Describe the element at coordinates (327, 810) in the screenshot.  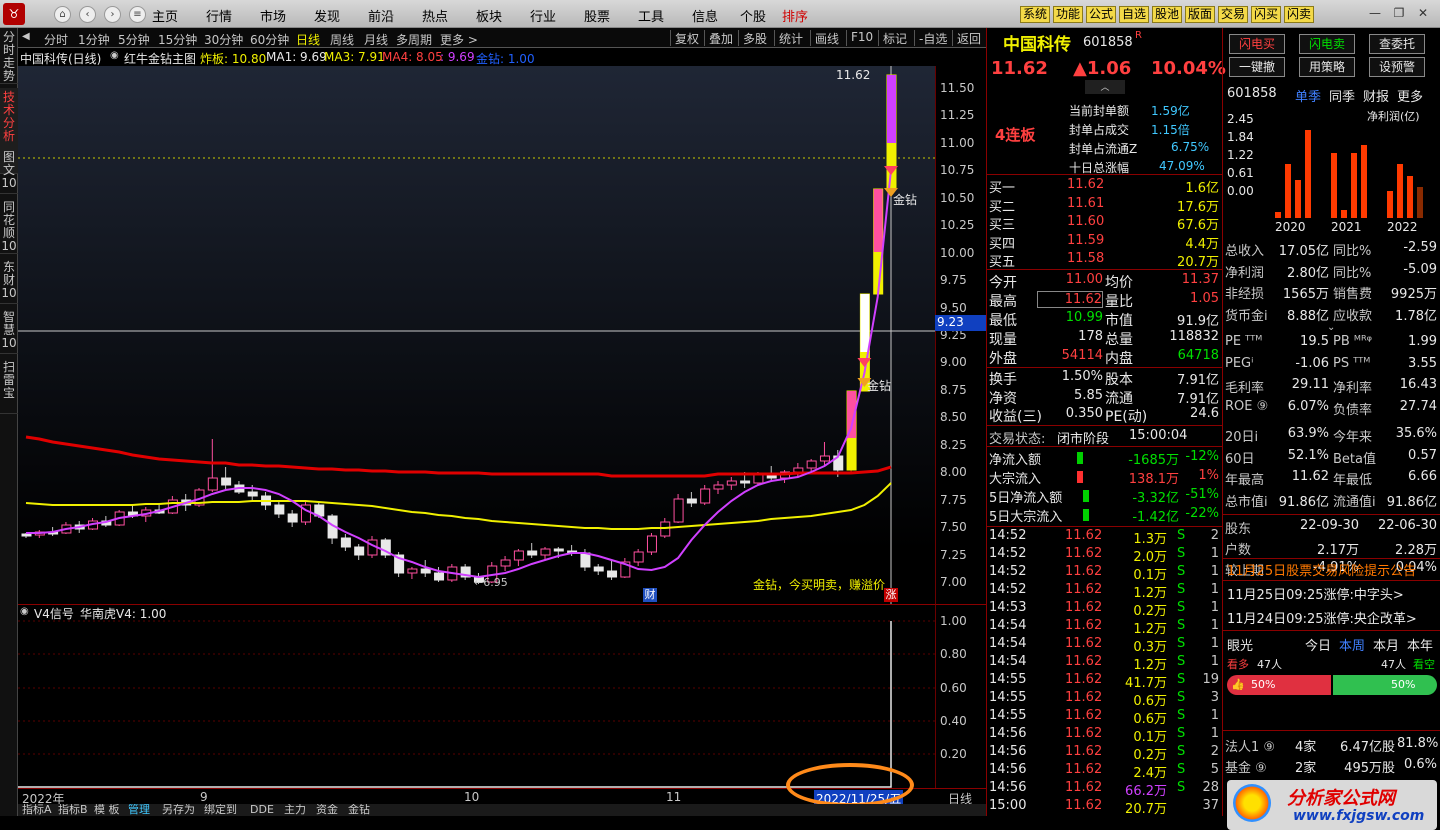
I see `tab-capital: 资金` at that location.